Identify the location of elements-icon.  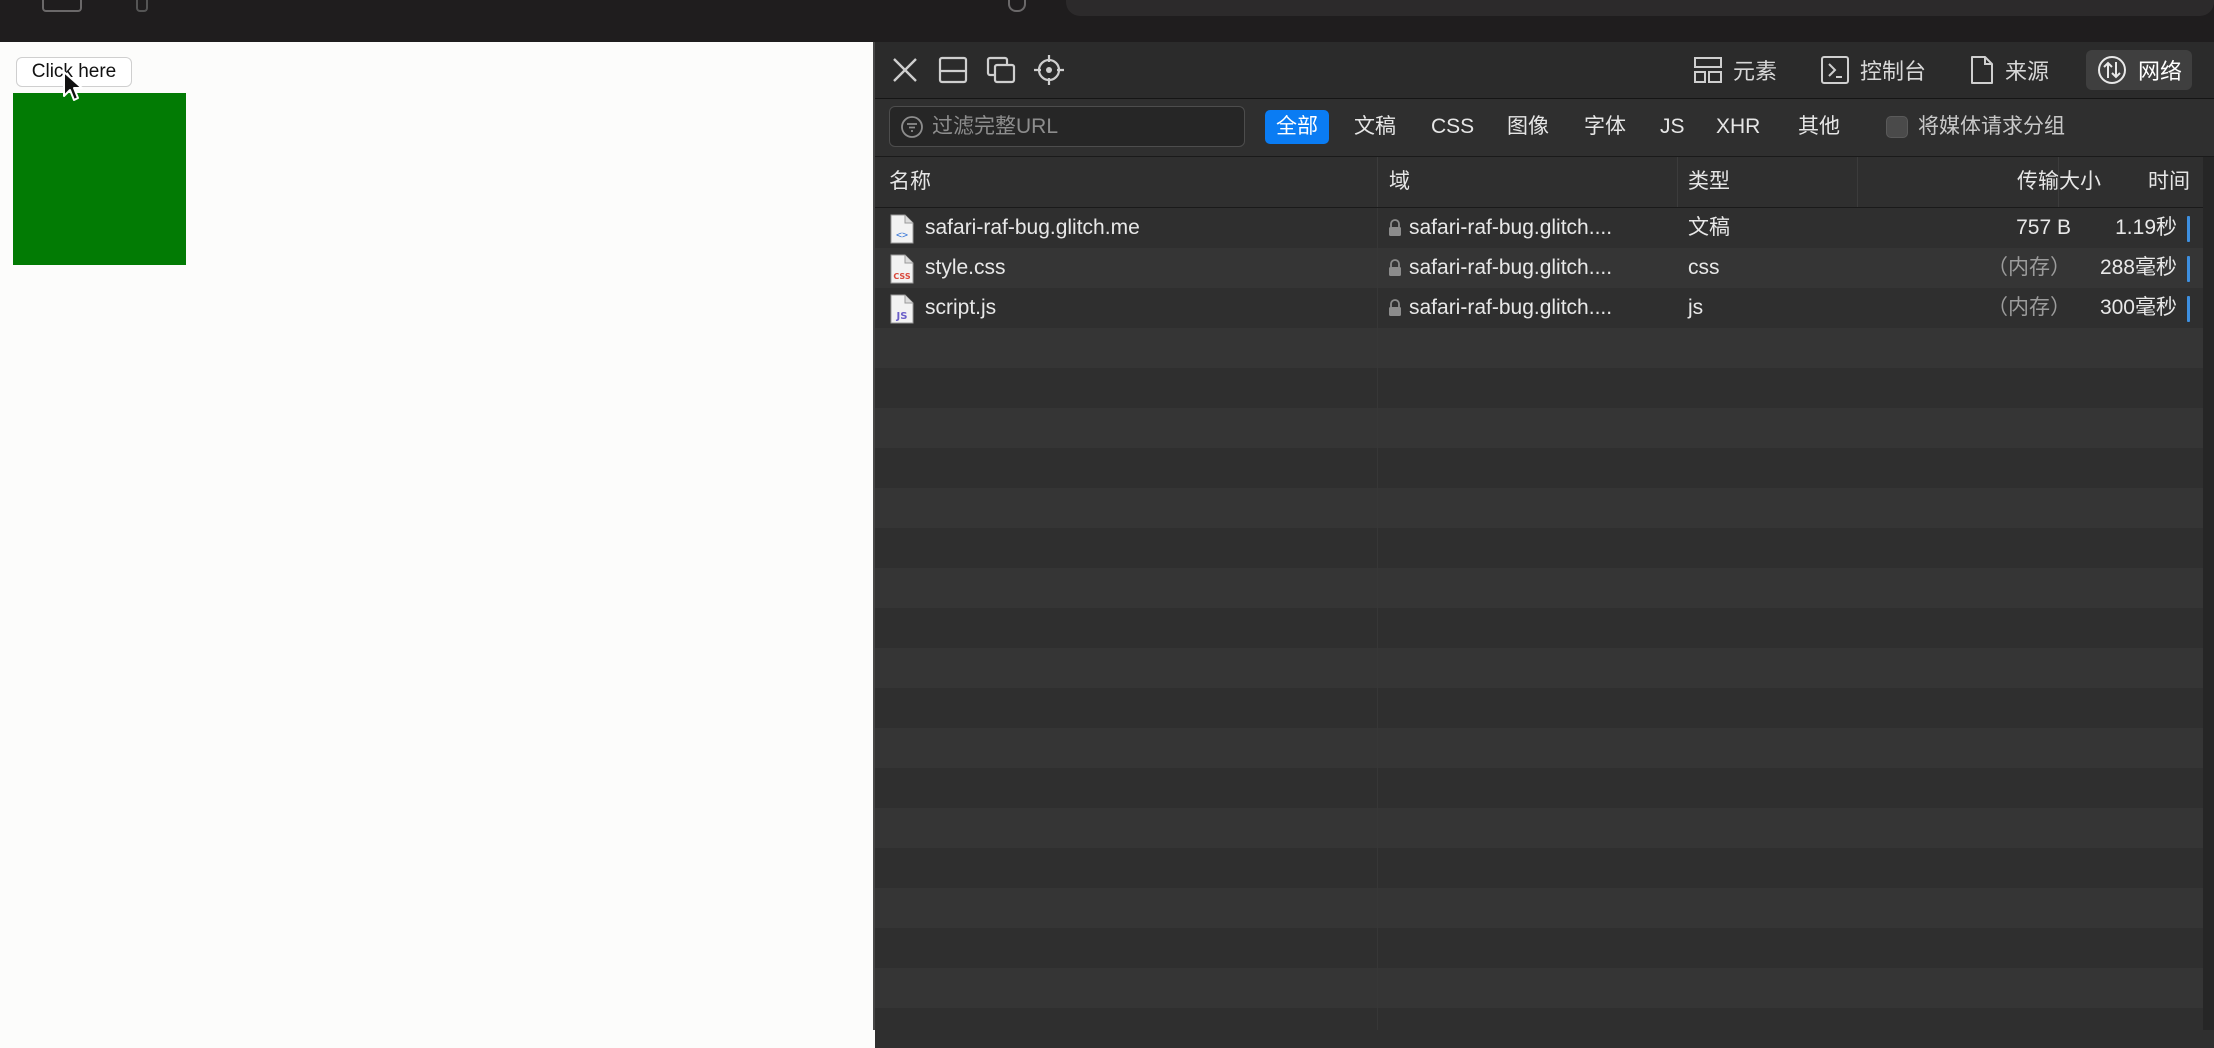
(1708, 70).